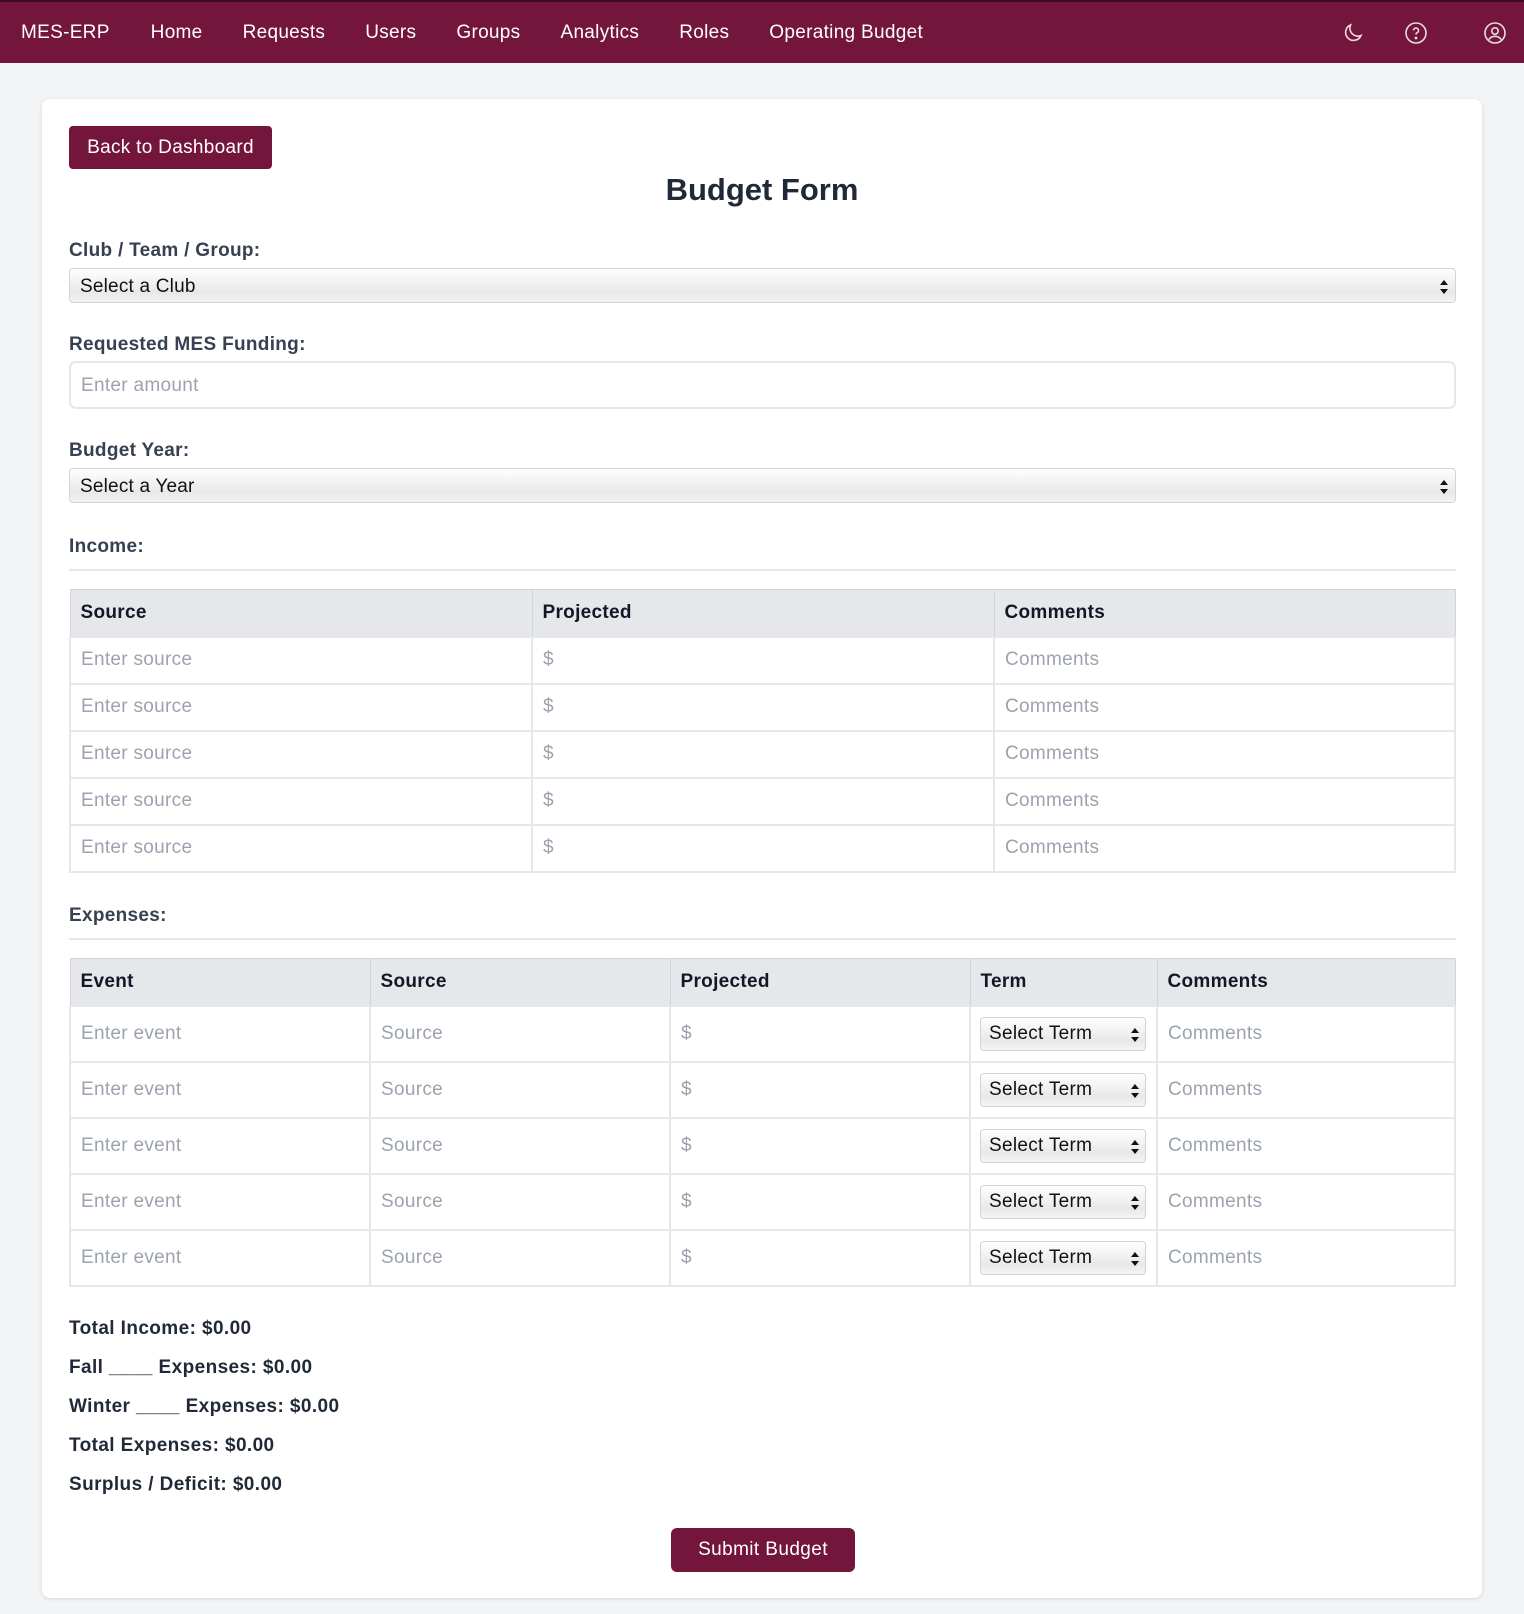 Image resolution: width=1524 pixels, height=1614 pixels. Describe the element at coordinates (140, 385) in the screenshot. I see `funding-placeholder: Enter amount` at that location.